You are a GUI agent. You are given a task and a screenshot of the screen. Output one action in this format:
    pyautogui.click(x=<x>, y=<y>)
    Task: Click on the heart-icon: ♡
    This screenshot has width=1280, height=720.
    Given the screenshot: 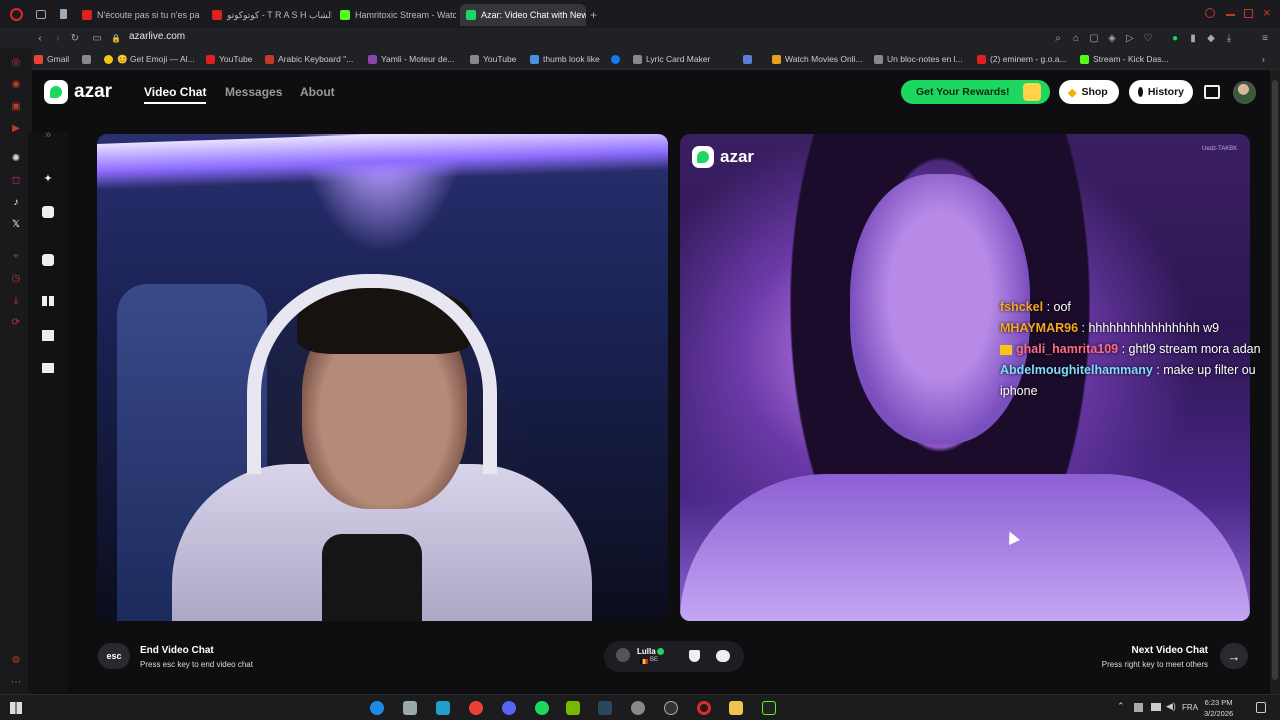 What is the action you would take?
    pyautogui.click(x=1148, y=38)
    